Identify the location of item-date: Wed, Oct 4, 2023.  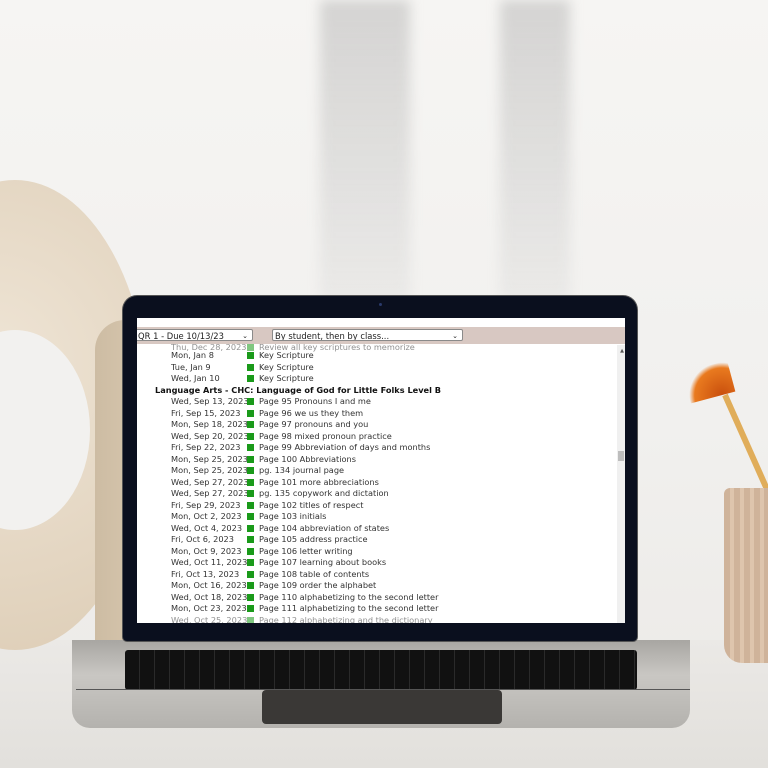
(207, 527).